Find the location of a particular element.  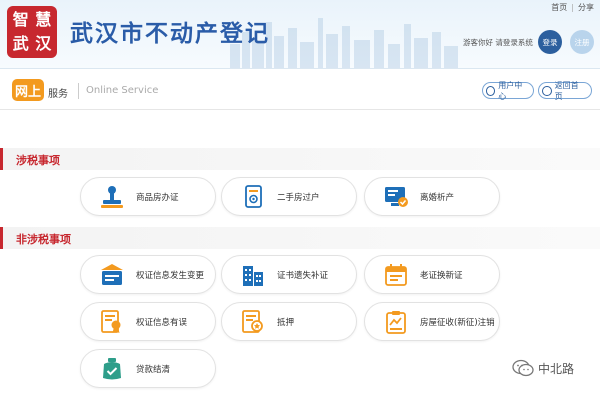

section-header-non-tax: 非涉税事项 is located at coordinates (300, 238).